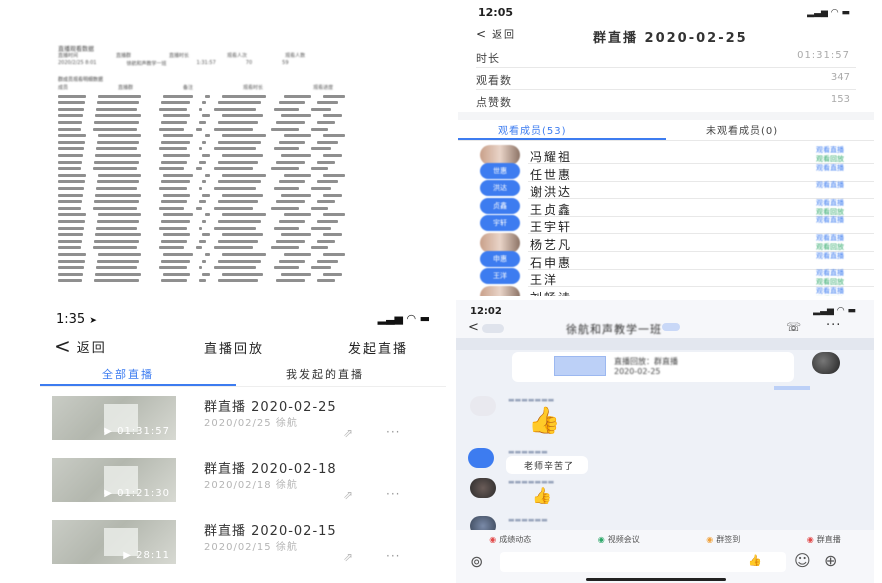 Image resolution: width=882 pixels, height=583 pixels. What do you see at coordinates (653, 367) in the screenshot?
I see `live-replay-card: 直播回放：群直播 2020-02-25` at bounding box center [653, 367].